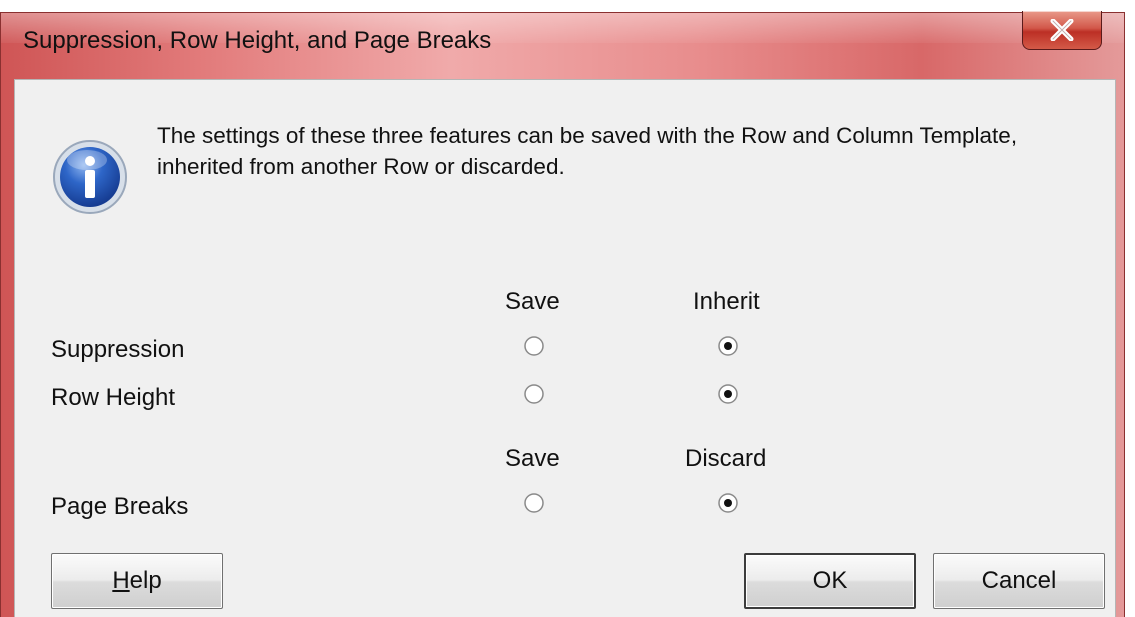 The height and width of the screenshot is (617, 1135). What do you see at coordinates (534, 394) in the screenshot?
I see `row-height-save-radio` at bounding box center [534, 394].